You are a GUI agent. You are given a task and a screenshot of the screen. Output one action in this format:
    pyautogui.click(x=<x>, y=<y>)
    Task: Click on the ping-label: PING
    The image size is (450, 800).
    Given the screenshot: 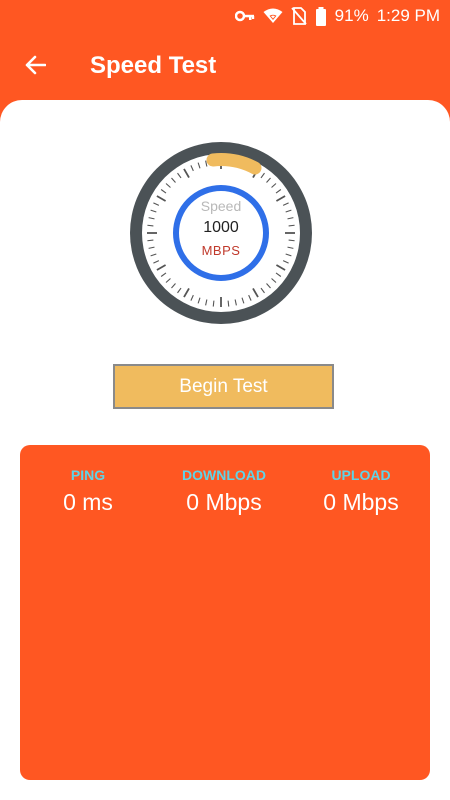 What is the action you would take?
    pyautogui.click(x=88, y=475)
    